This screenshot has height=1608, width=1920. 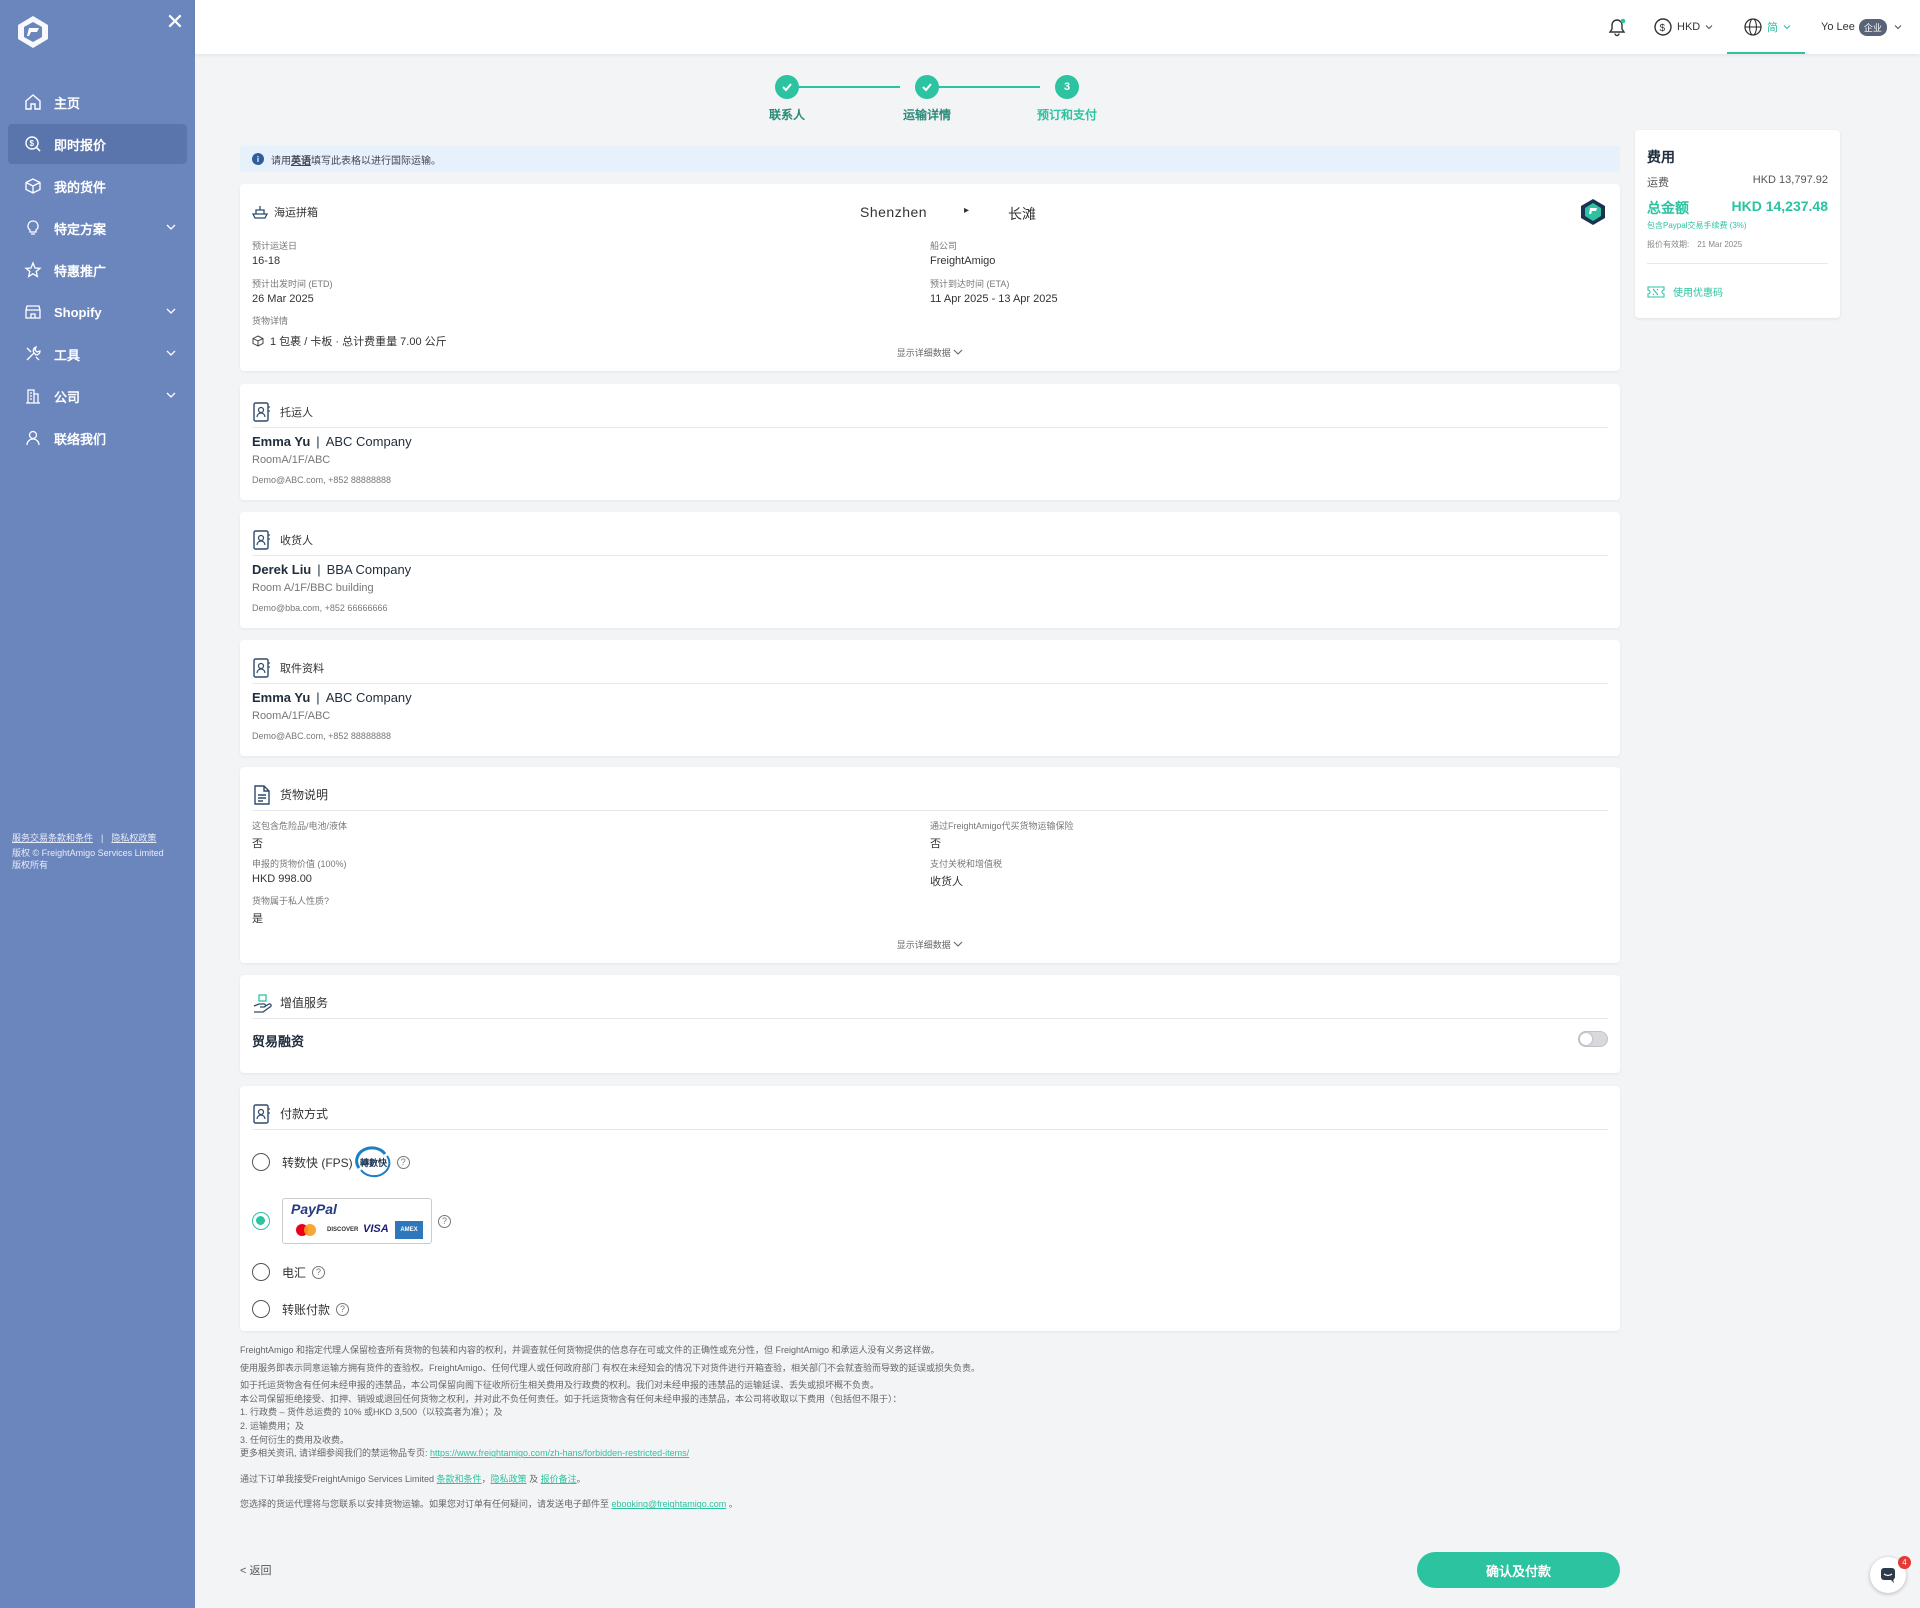 What do you see at coordinates (289, 1272) in the screenshot?
I see `payment-option-wire: 电汇 ?` at bounding box center [289, 1272].